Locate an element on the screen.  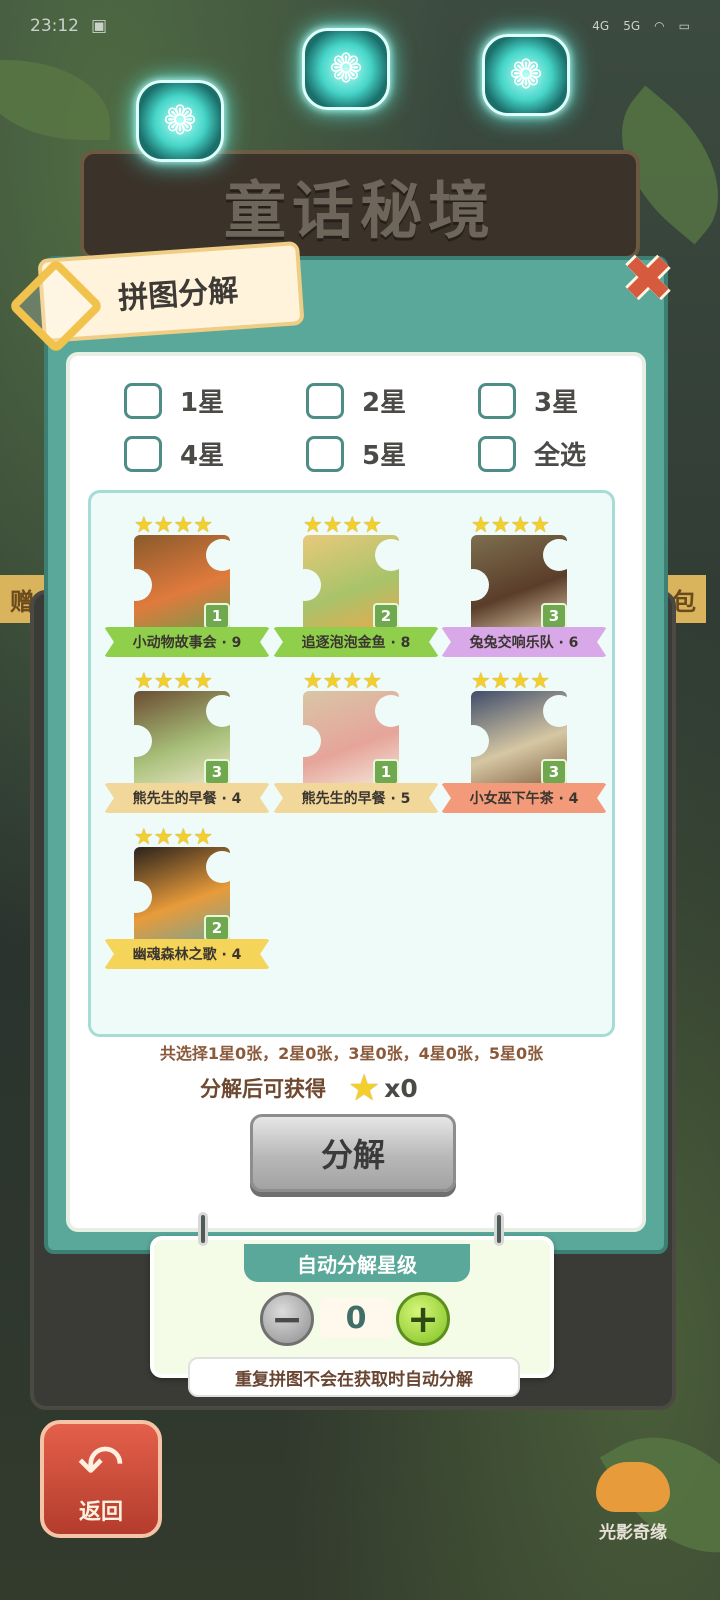
decompose-button: 分解 is located at coordinates (353, 1153).